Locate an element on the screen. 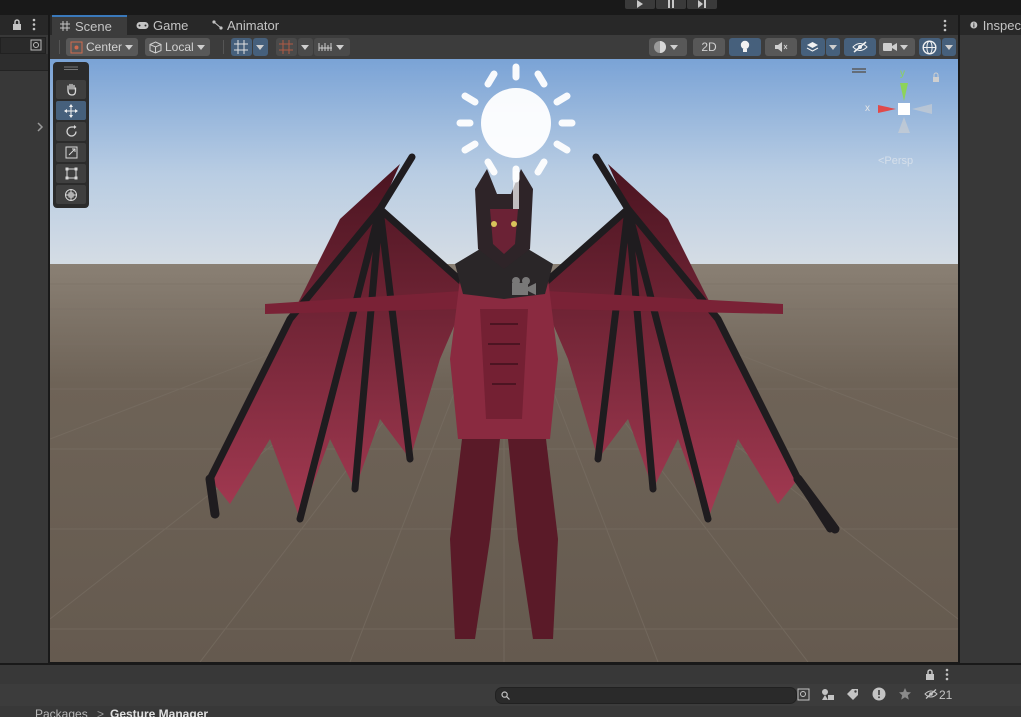 The height and width of the screenshot is (717, 1021). gizmos-toggle is located at coordinates (930, 47).